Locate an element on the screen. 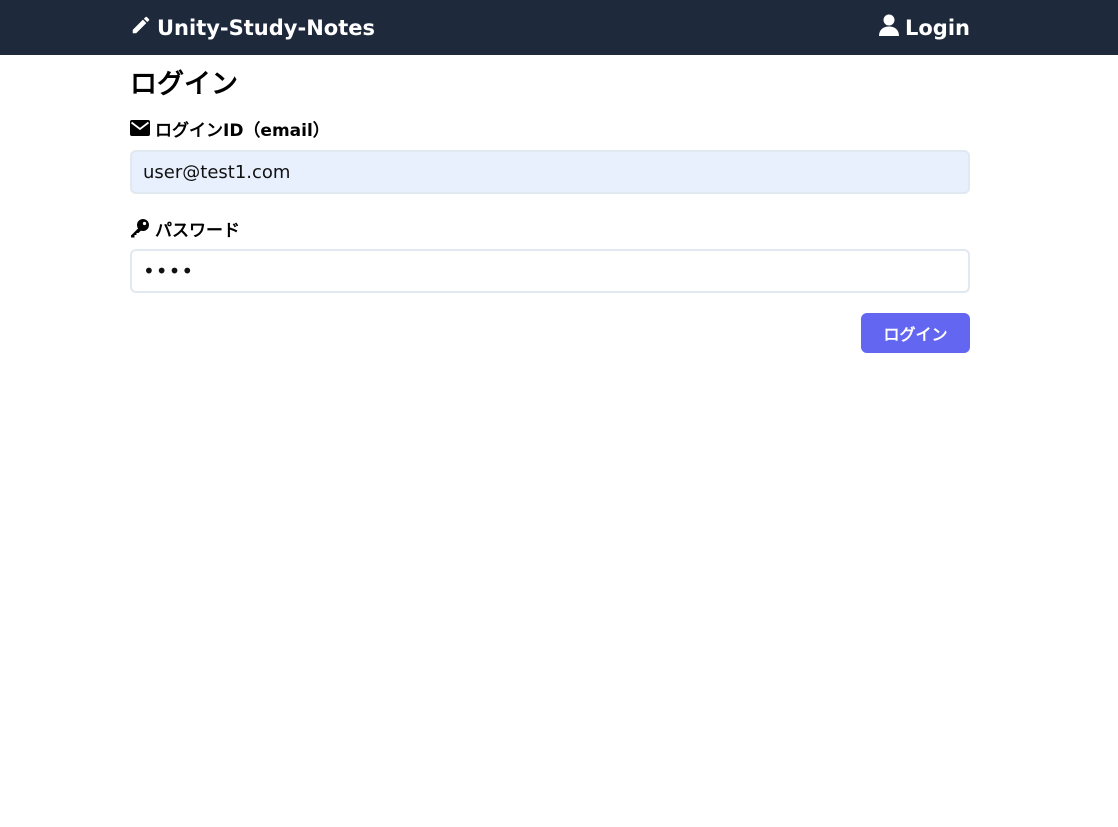  login-link-label: Login is located at coordinates (937, 27).